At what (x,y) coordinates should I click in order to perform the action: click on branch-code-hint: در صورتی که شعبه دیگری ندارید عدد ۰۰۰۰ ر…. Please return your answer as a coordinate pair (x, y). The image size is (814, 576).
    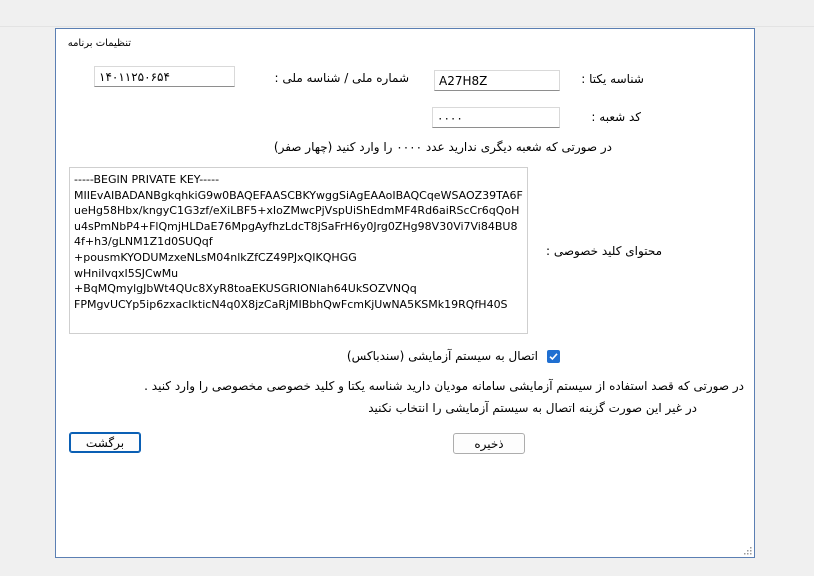
    Looking at the image, I should click on (442, 147).